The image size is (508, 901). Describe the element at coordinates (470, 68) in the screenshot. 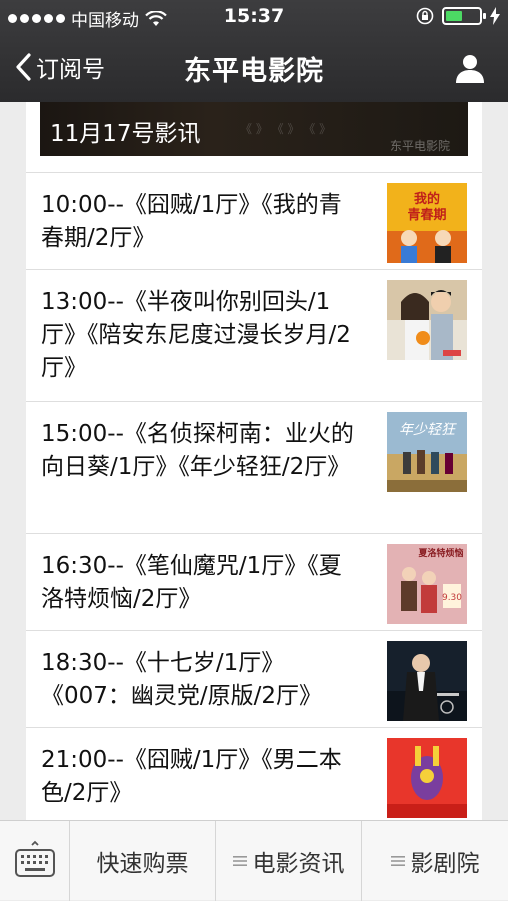

I see `user-profile-icon` at that location.